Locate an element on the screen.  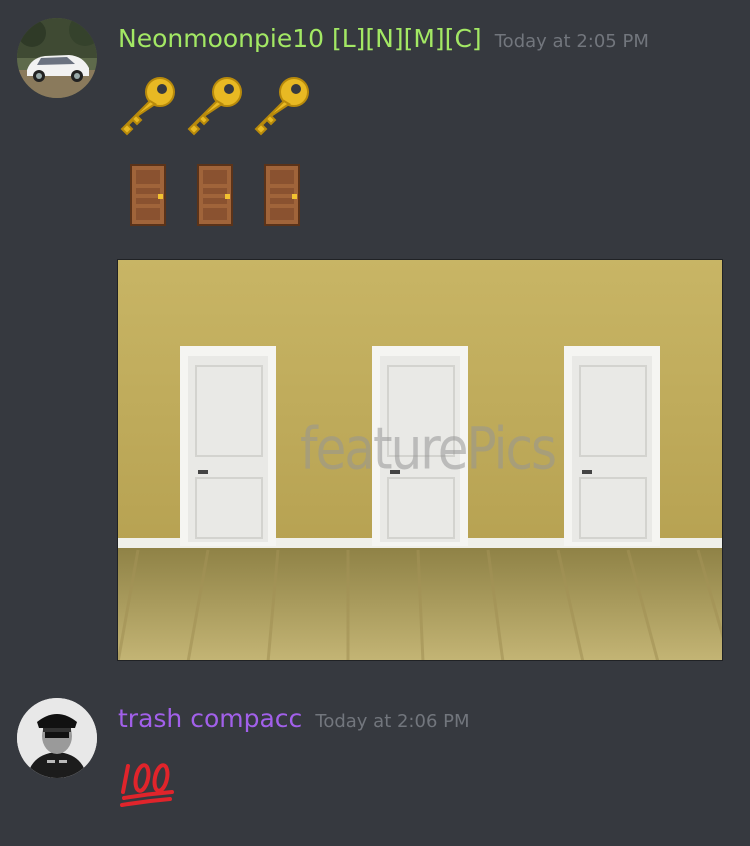
message-header: trash compacc Today at 2:06 PM is located at coordinates (294, 718).